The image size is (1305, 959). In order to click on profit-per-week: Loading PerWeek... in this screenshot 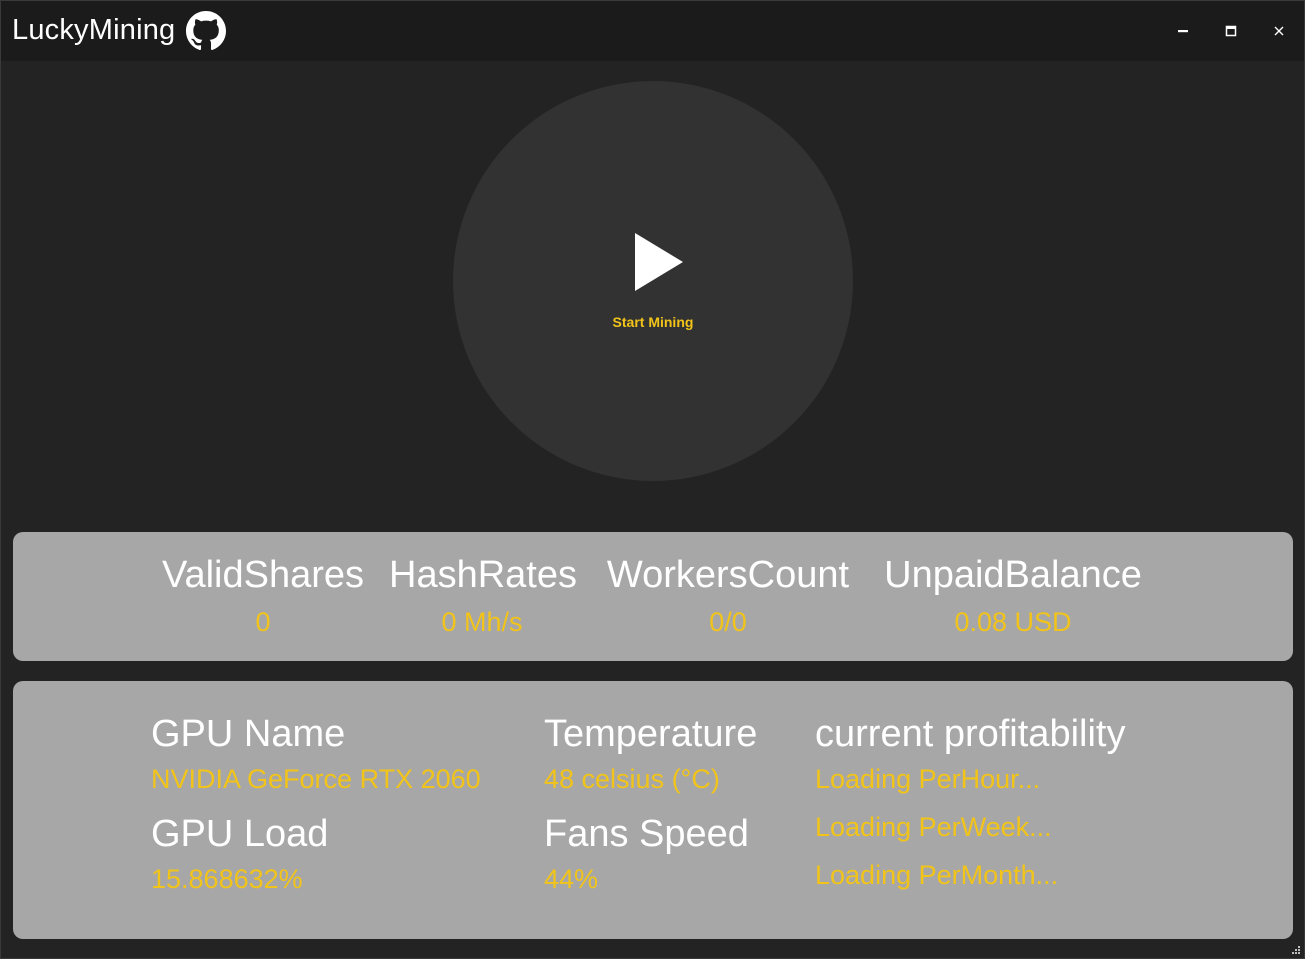, I will do `click(933, 827)`.